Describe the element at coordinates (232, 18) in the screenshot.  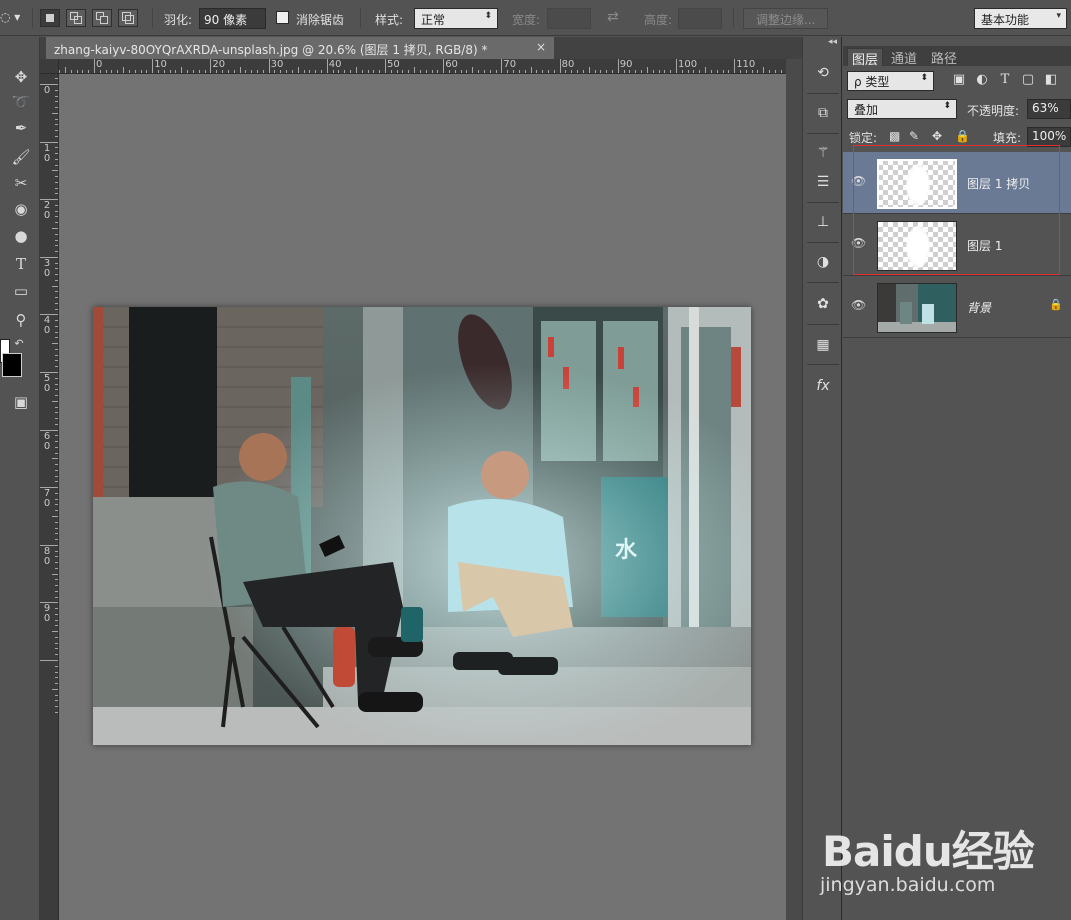
I see `feather-input: 90 像素` at that location.